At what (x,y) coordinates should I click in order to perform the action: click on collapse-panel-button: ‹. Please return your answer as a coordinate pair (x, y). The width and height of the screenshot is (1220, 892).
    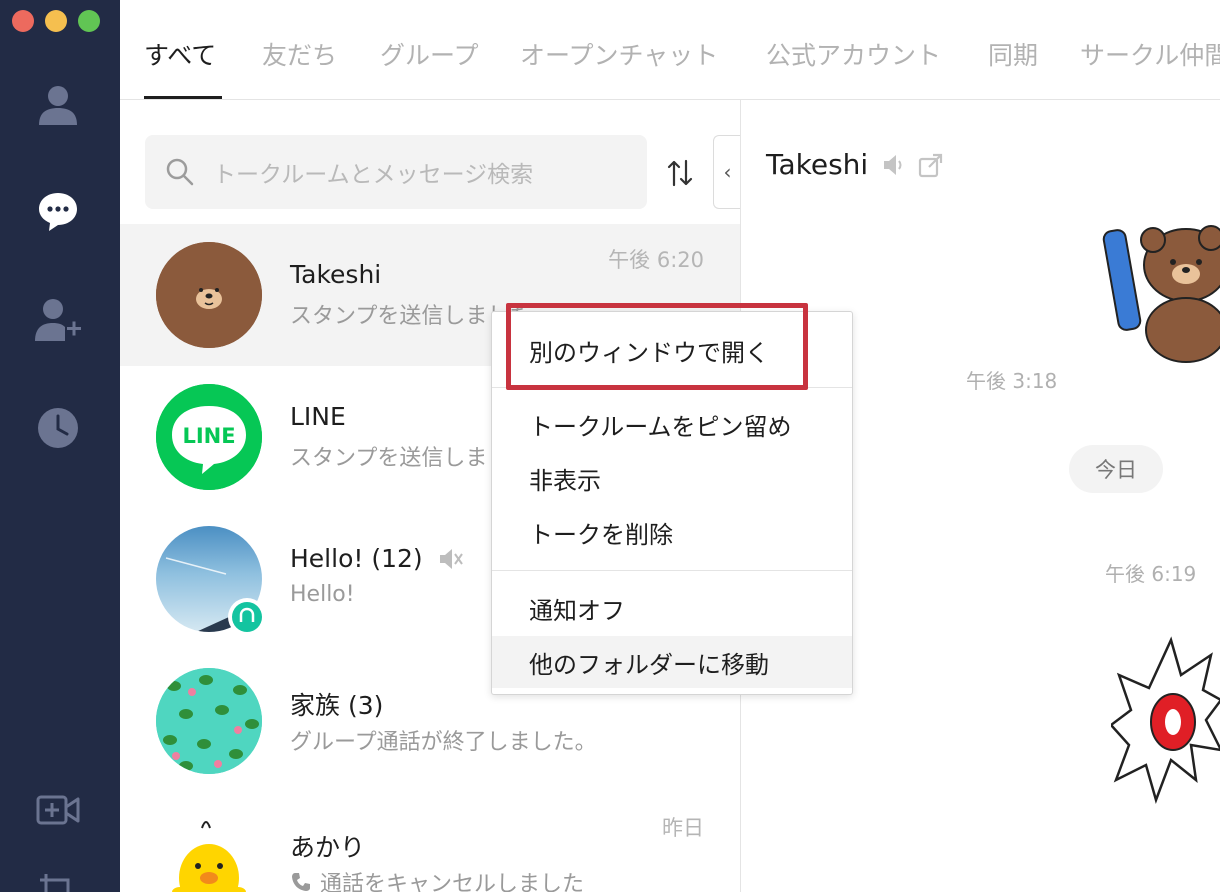
    Looking at the image, I should click on (726, 172).